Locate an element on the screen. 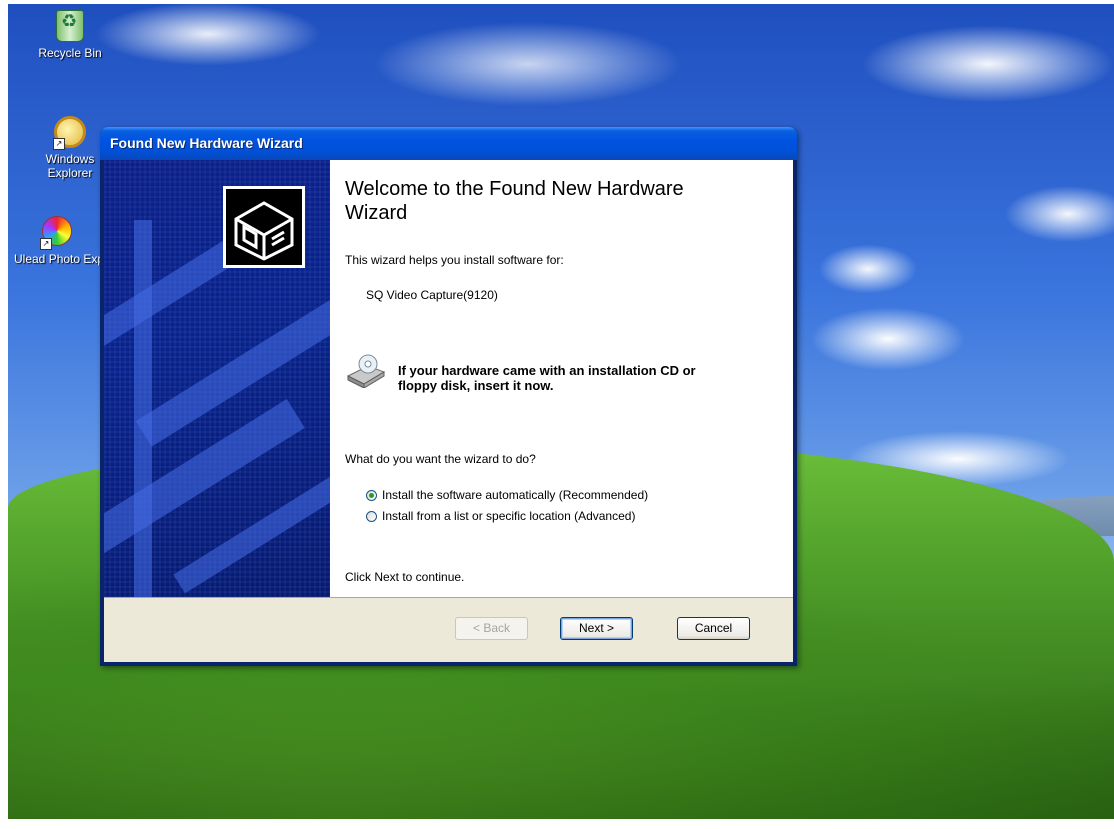  continue-text: Click Next to continue. is located at coordinates (405, 577).